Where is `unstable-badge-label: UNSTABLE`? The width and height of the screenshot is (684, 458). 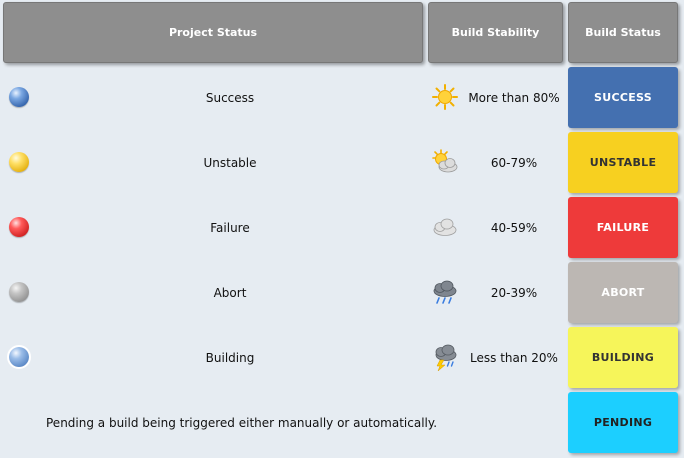
unstable-badge-label: UNSTABLE is located at coordinates (623, 162).